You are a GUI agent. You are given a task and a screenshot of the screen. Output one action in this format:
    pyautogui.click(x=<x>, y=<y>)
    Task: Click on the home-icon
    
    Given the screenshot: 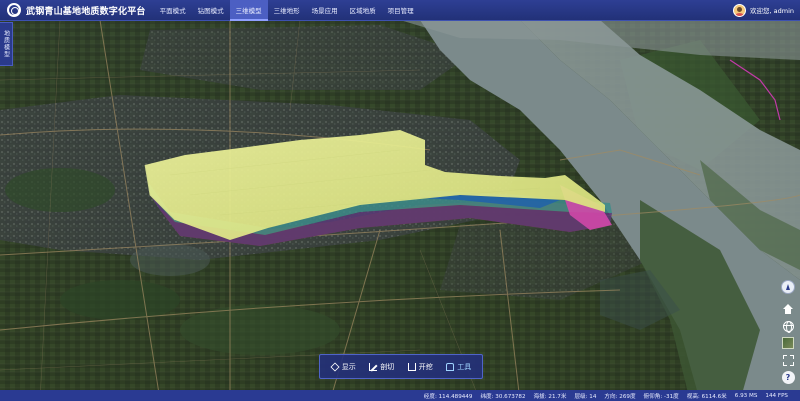 What is the action you would take?
    pyautogui.click(x=788, y=309)
    